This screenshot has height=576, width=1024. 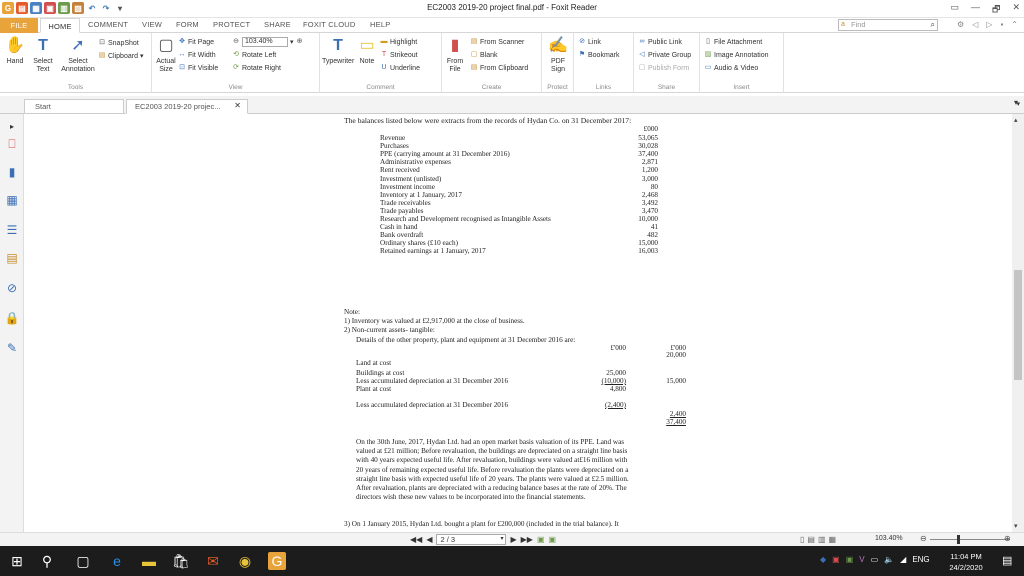 I want to click on bookmarks-panel-icon: ⎕, so click(x=12, y=144).